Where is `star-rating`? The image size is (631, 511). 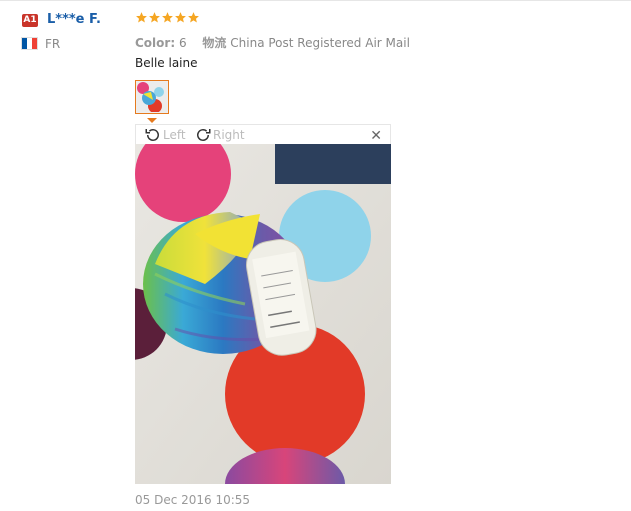 star-rating is located at coordinates (167, 17).